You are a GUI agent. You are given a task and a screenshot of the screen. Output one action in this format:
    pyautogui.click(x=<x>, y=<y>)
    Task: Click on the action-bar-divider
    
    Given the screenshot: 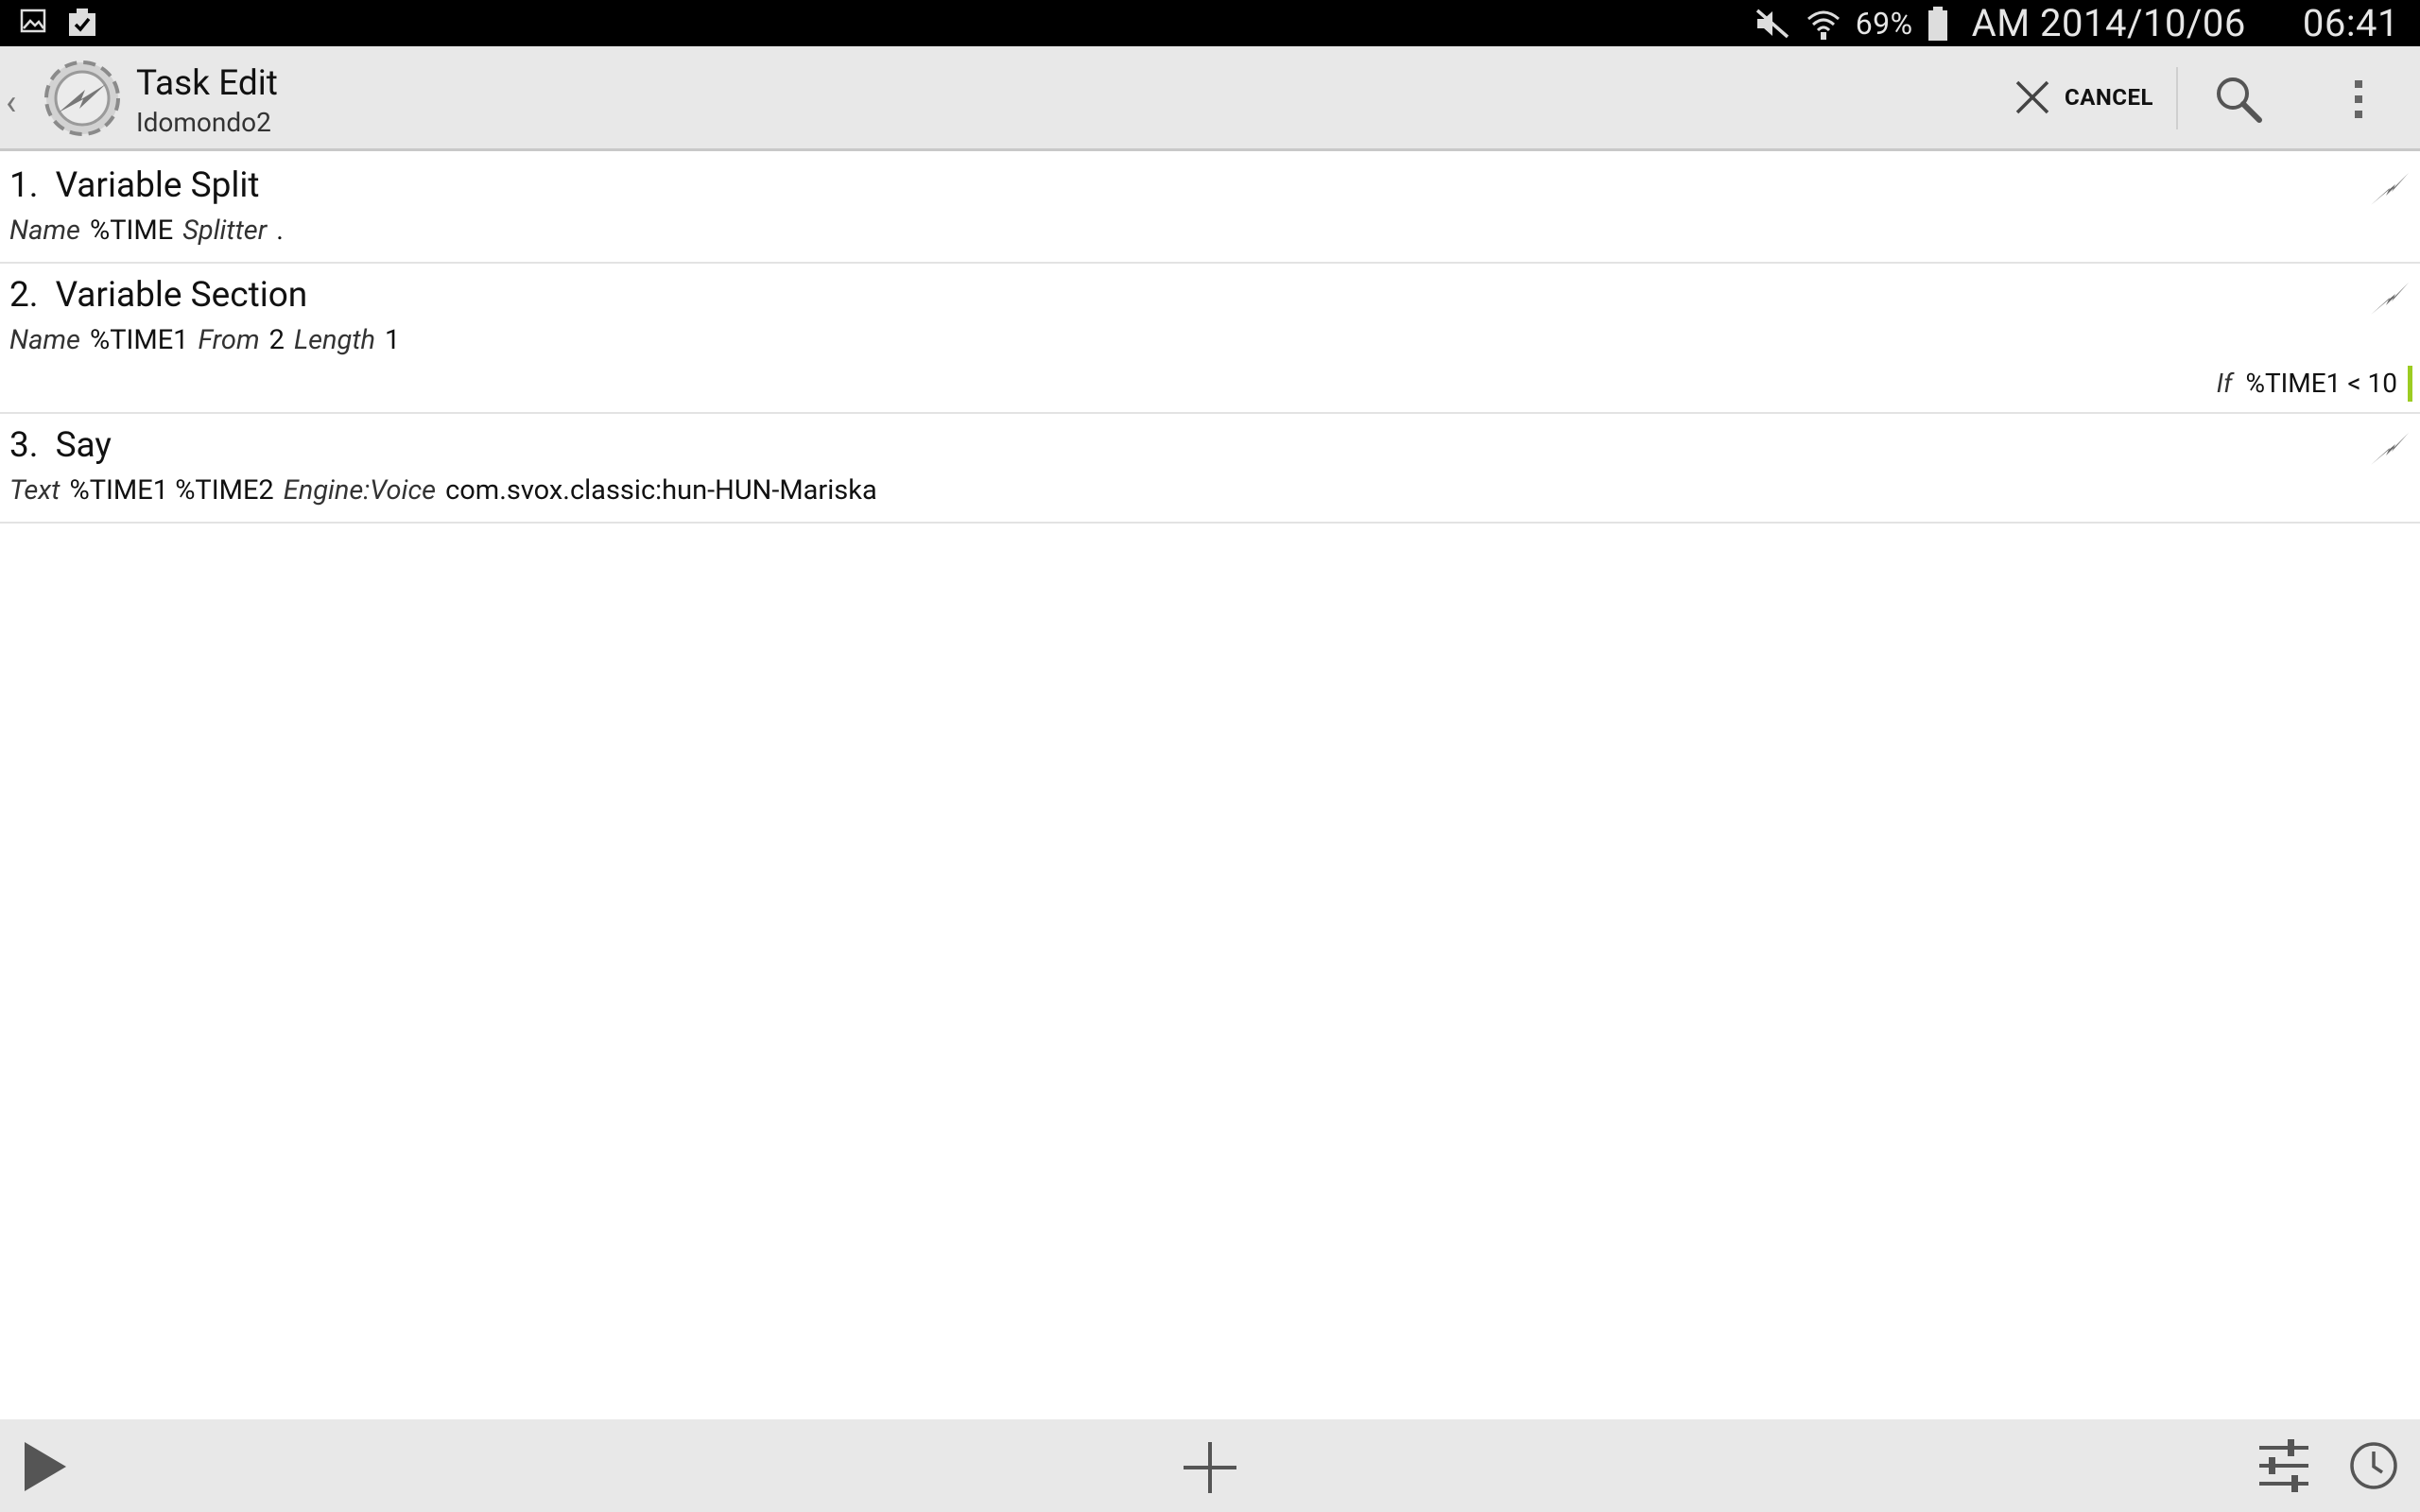 What is the action you would take?
    pyautogui.click(x=2177, y=98)
    